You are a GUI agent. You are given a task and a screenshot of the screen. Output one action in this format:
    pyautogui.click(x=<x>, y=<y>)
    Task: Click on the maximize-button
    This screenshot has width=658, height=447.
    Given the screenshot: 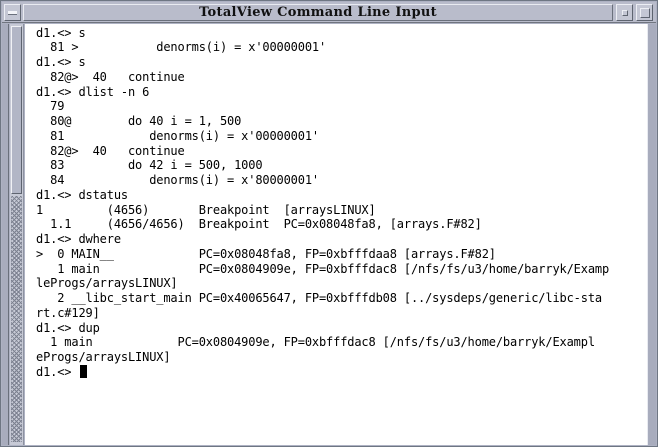 What is the action you would take?
    pyautogui.click(x=644, y=12)
    